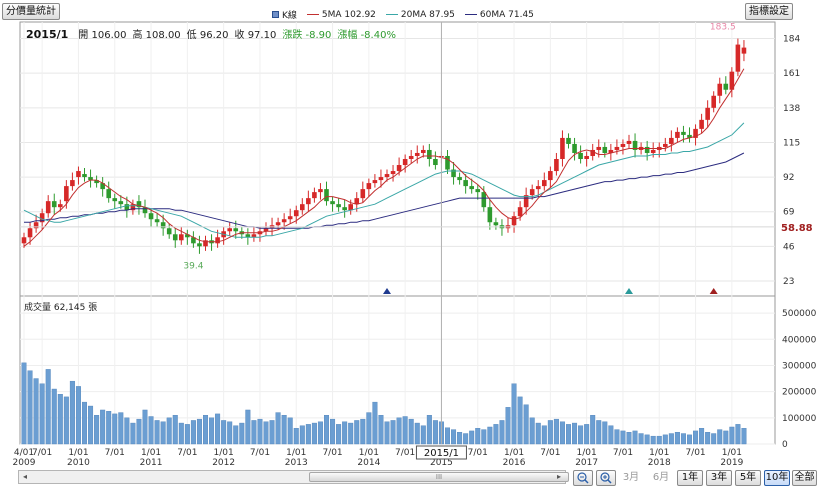  I want to click on scrollbar-thumb: III, so click(439, 477).